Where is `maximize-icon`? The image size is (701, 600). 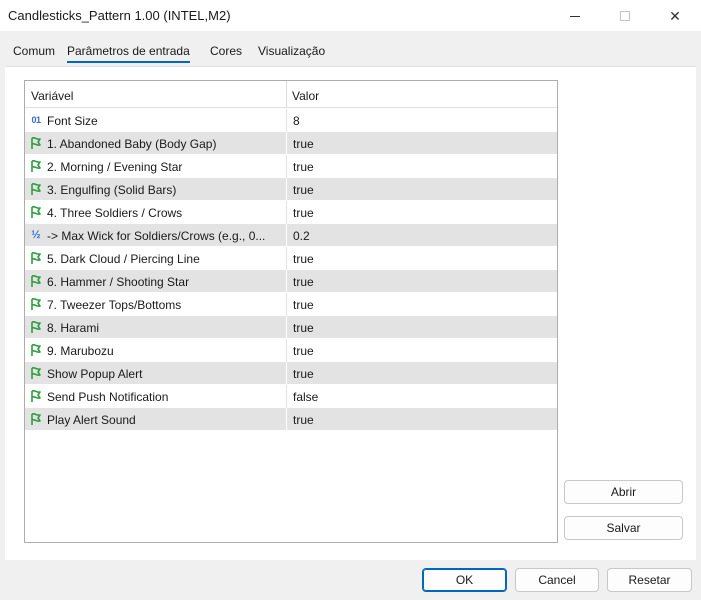 maximize-icon is located at coordinates (625, 16).